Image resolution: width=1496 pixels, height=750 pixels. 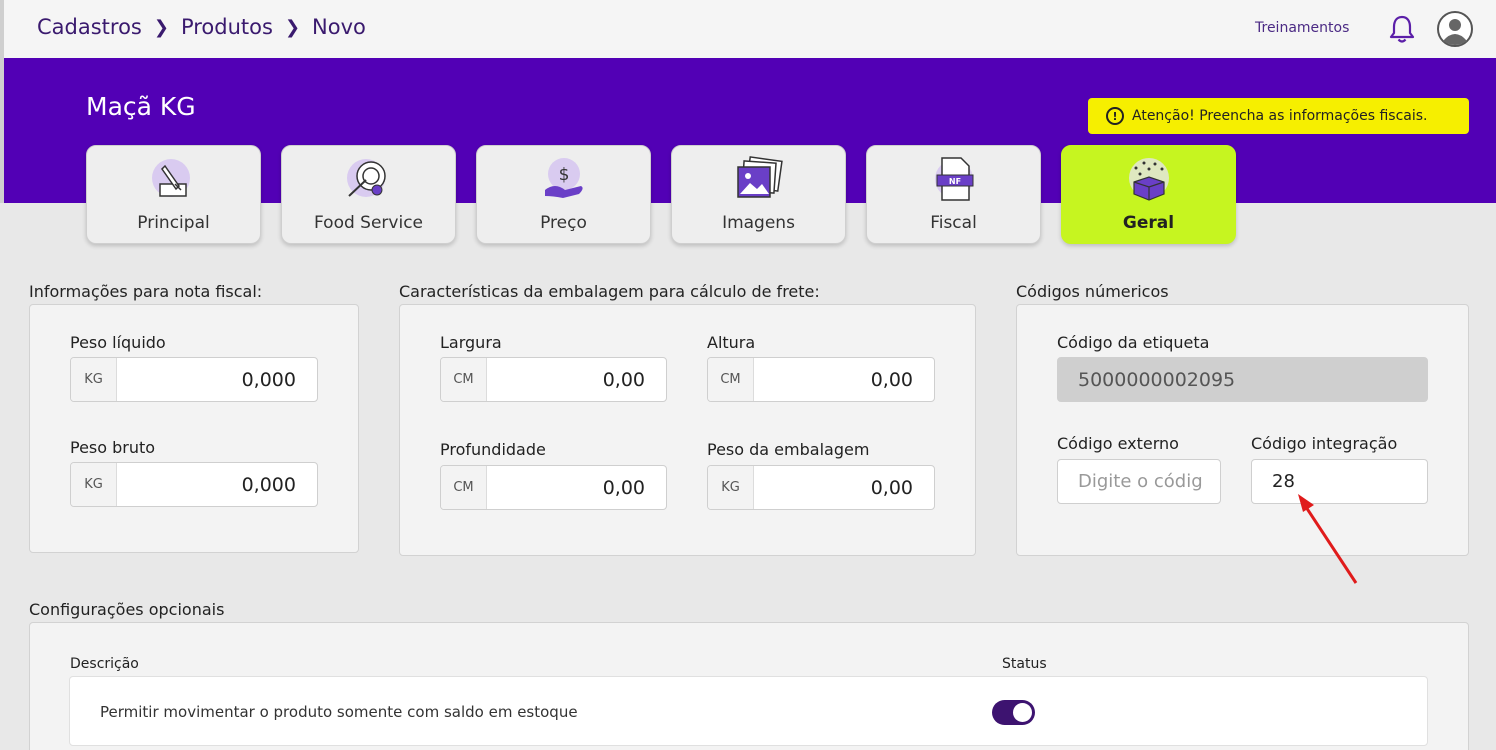 What do you see at coordinates (493, 449) in the screenshot?
I see `label-profundidade: Profundidade` at bounding box center [493, 449].